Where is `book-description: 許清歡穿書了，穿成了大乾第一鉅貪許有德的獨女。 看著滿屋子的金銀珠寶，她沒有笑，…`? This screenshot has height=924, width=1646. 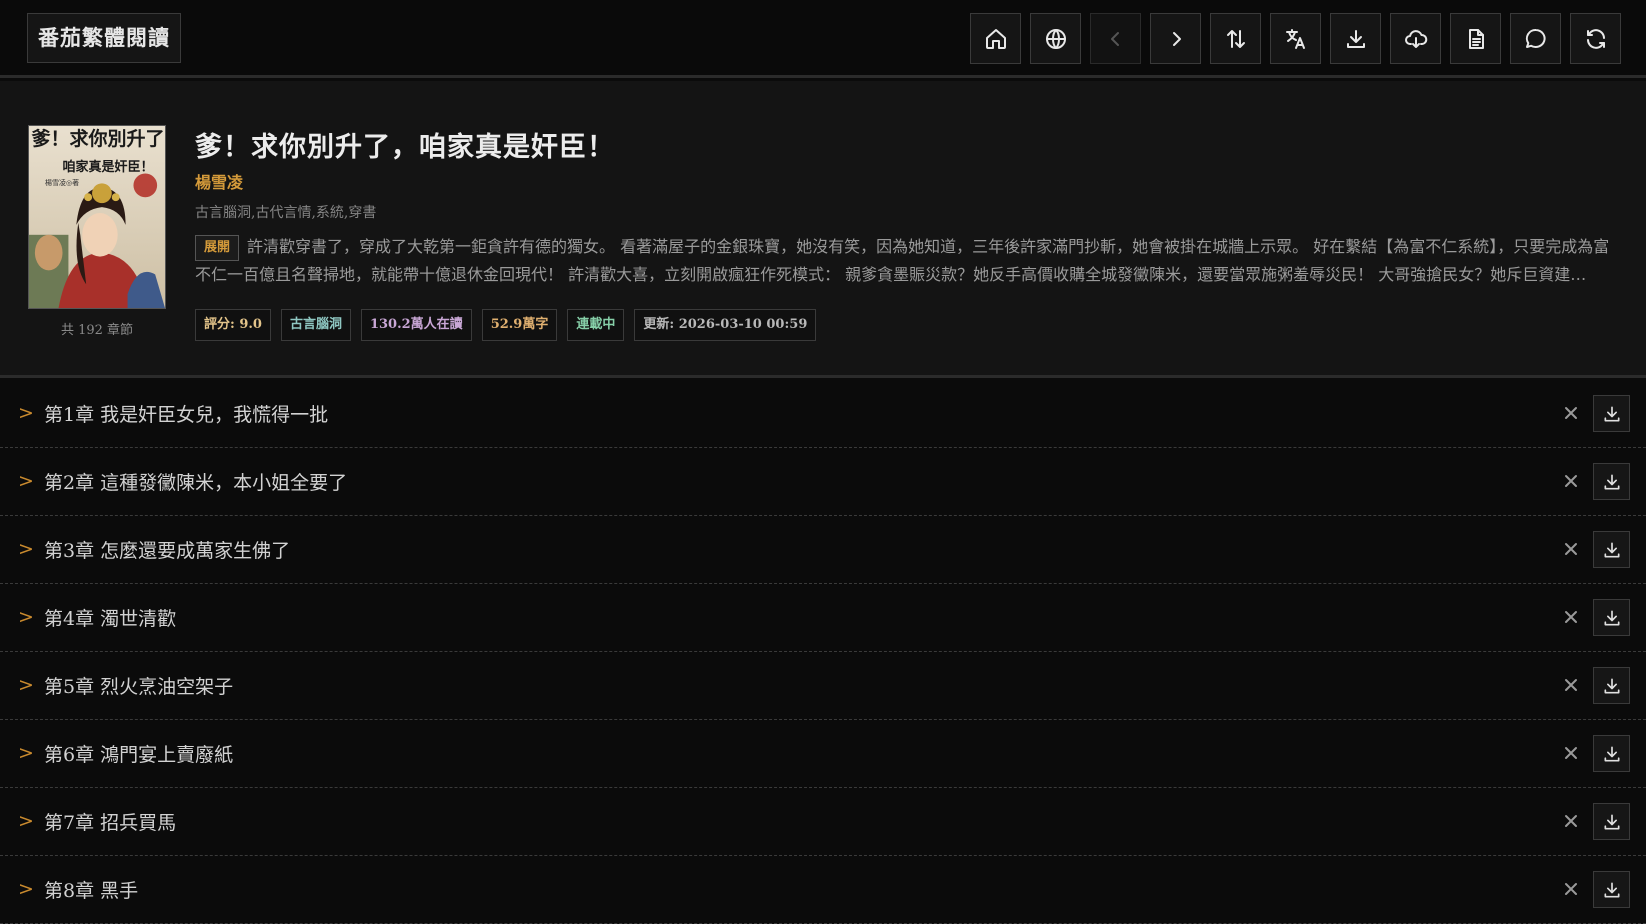 book-description: 許清歡穿書了，穿成了大乾第一鉅貪許有德的獨女。 看著滿屋子的金銀珠寶，她沒有笑，… is located at coordinates (902, 260).